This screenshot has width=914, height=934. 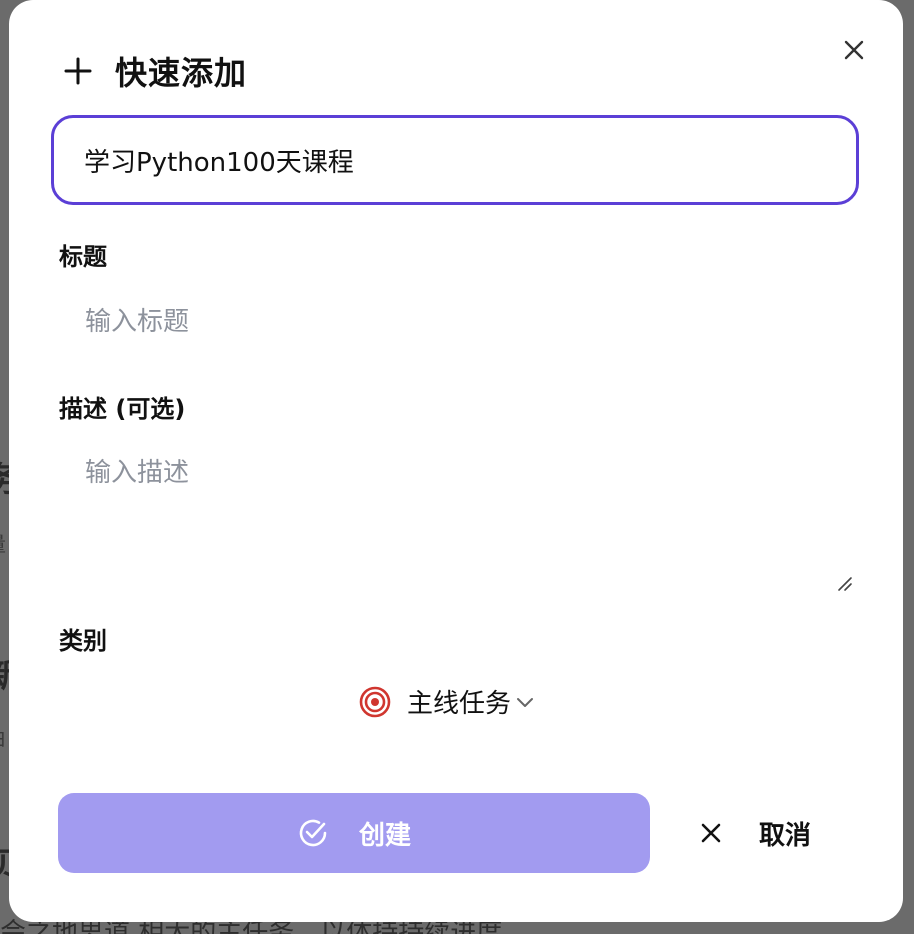 What do you see at coordinates (181, 73) in the screenshot?
I see `dialog-title: 快速添加` at bounding box center [181, 73].